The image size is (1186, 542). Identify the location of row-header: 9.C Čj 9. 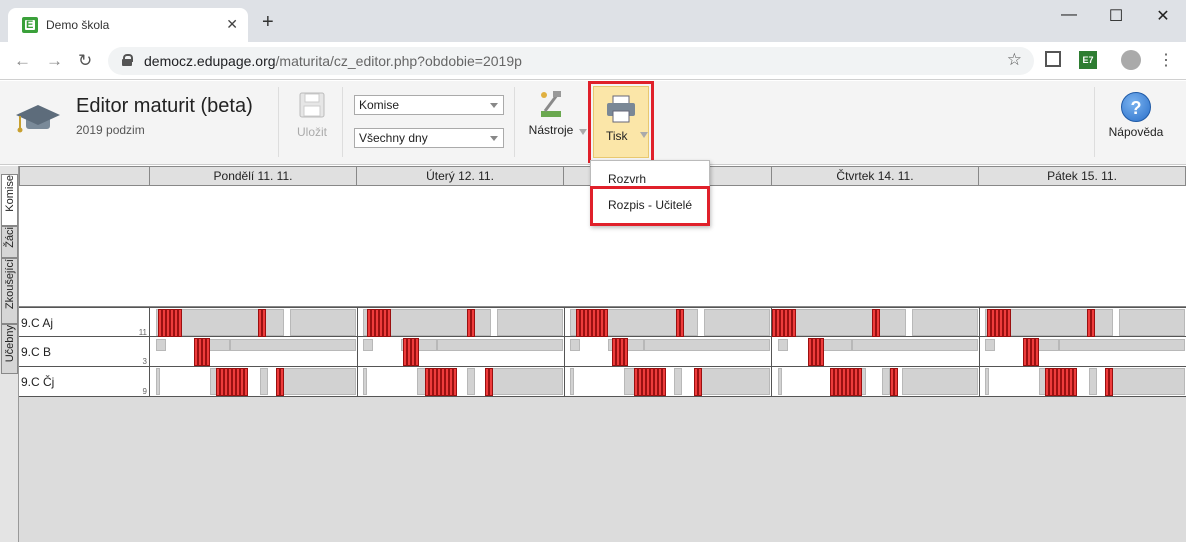
(84, 382).